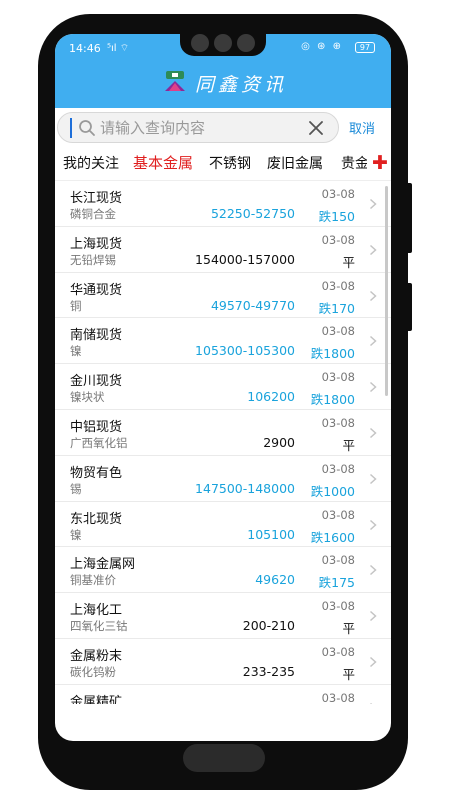 Image resolution: width=450 pixels, height=800 pixels. What do you see at coordinates (96, 611) in the screenshot?
I see `source-name: 上海化工` at bounding box center [96, 611].